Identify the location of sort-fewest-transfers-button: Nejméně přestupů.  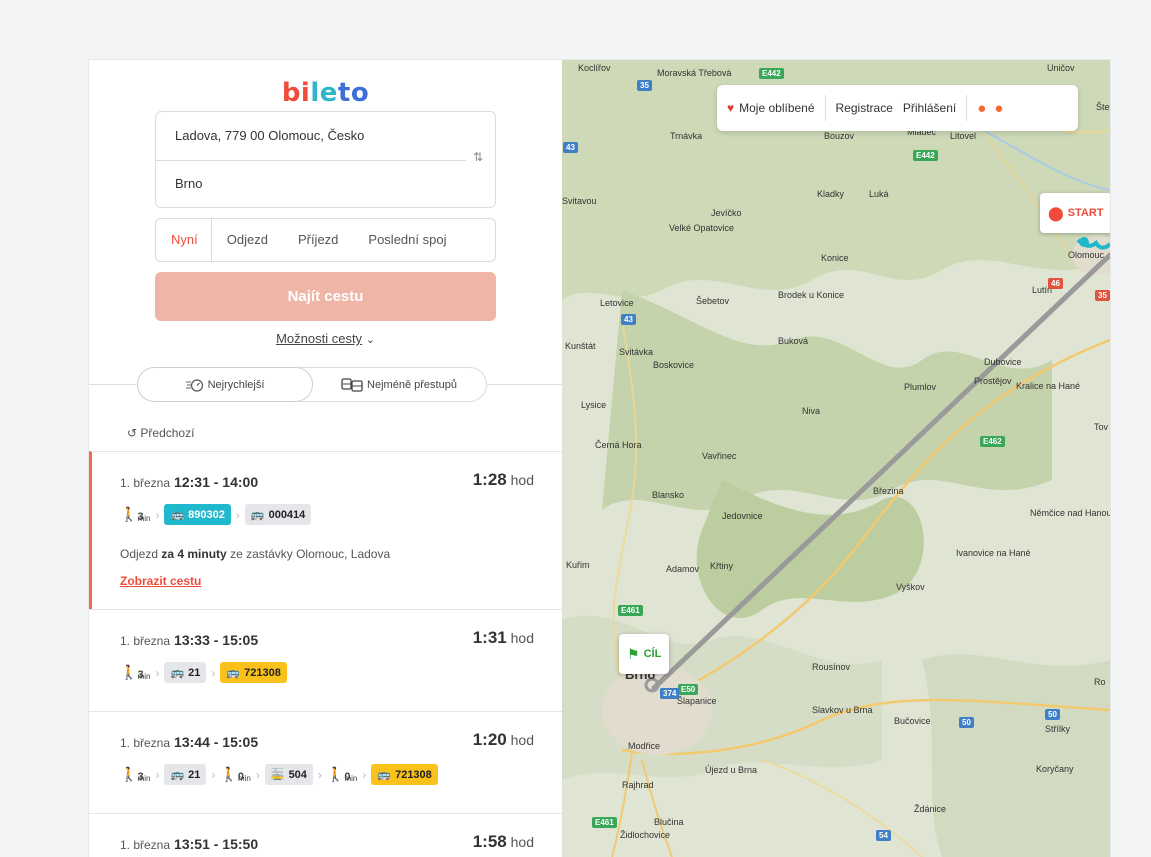
(399, 384).